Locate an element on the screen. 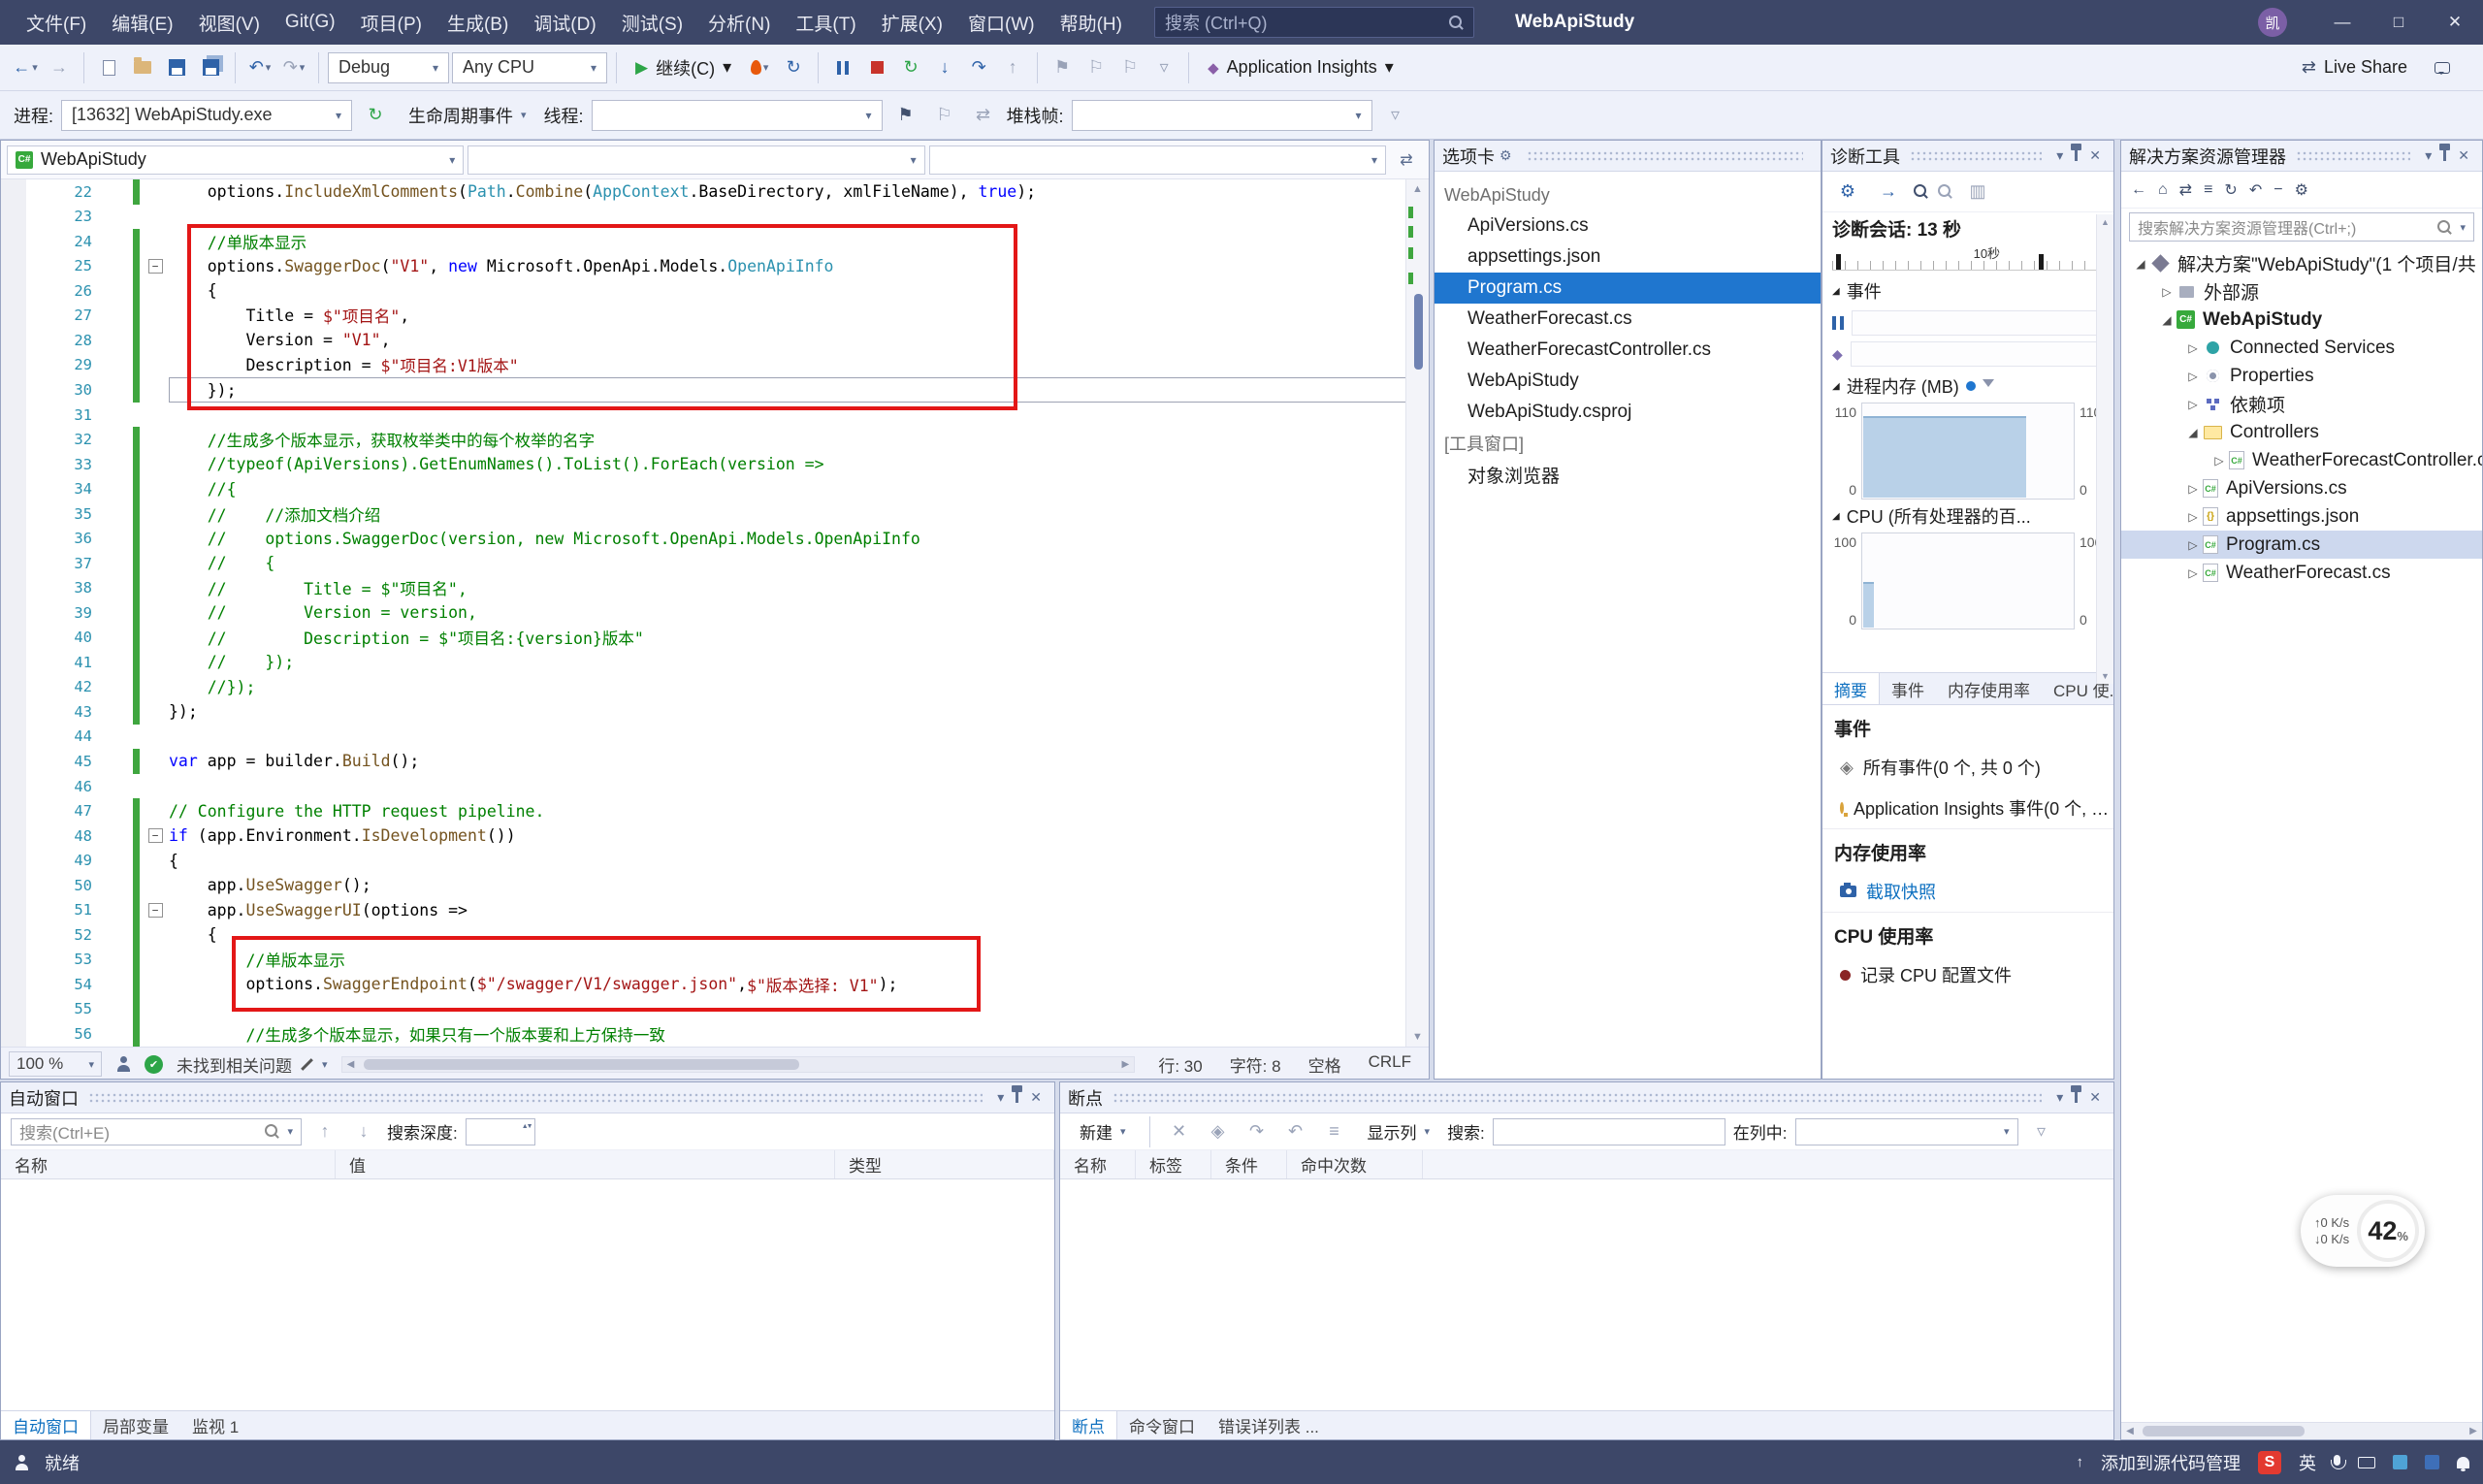  save-button is located at coordinates (177, 67).